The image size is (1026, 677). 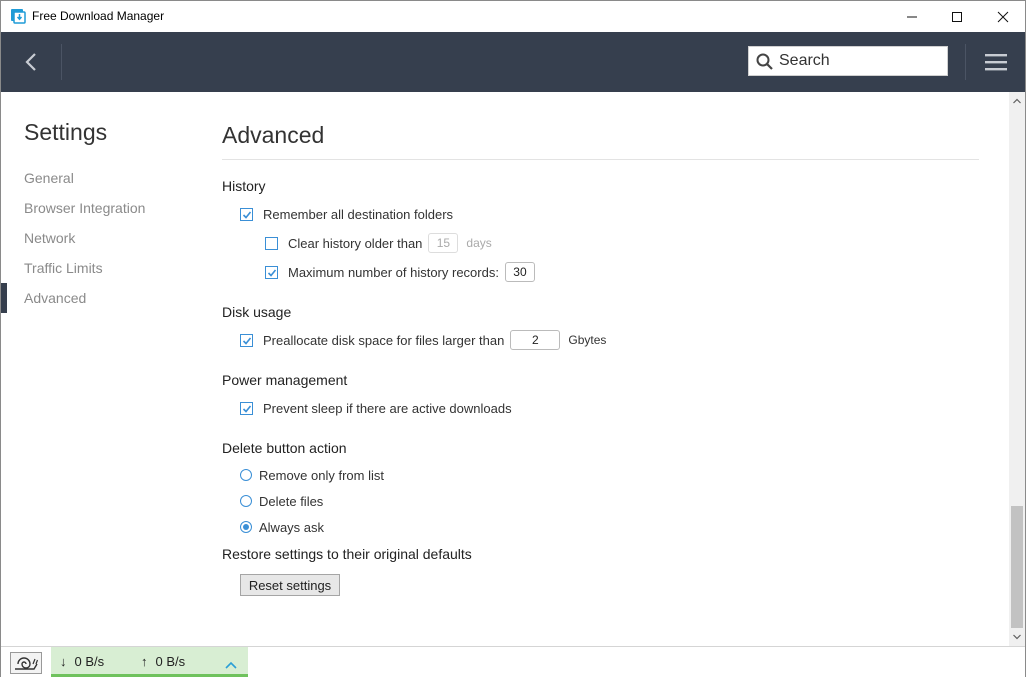 What do you see at coordinates (513, 62) in the screenshot?
I see `app-header` at bounding box center [513, 62].